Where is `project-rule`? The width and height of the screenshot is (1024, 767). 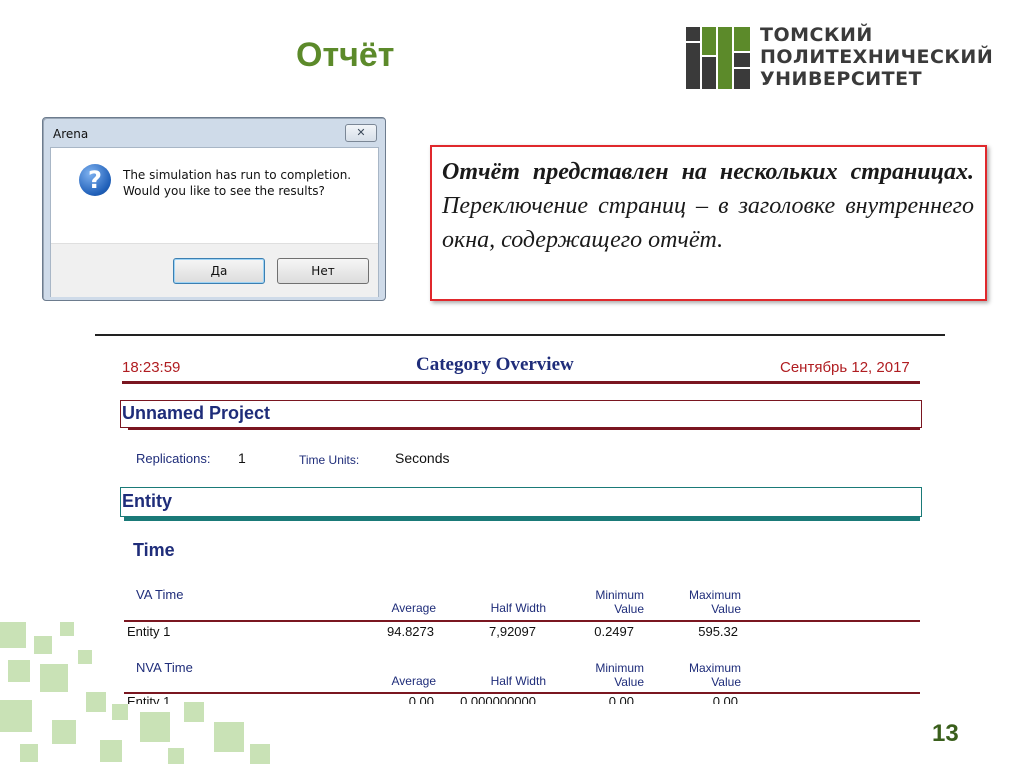
project-rule is located at coordinates (524, 428).